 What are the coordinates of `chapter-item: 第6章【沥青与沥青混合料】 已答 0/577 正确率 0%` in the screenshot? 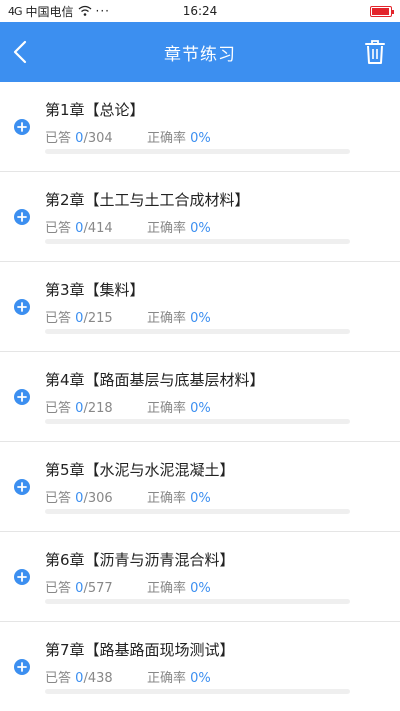 It's located at (200, 577).